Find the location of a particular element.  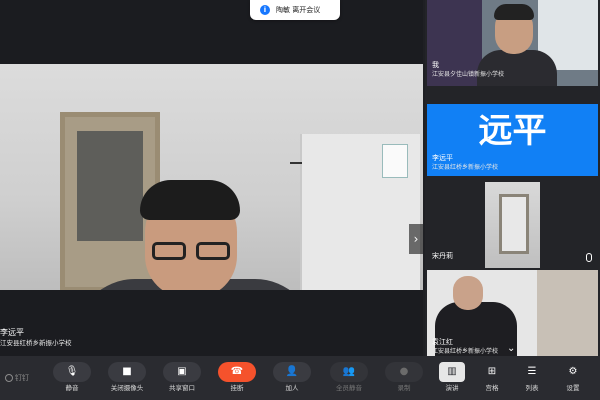

grid-view-icon: ⊞ is located at coordinates (492, 371).